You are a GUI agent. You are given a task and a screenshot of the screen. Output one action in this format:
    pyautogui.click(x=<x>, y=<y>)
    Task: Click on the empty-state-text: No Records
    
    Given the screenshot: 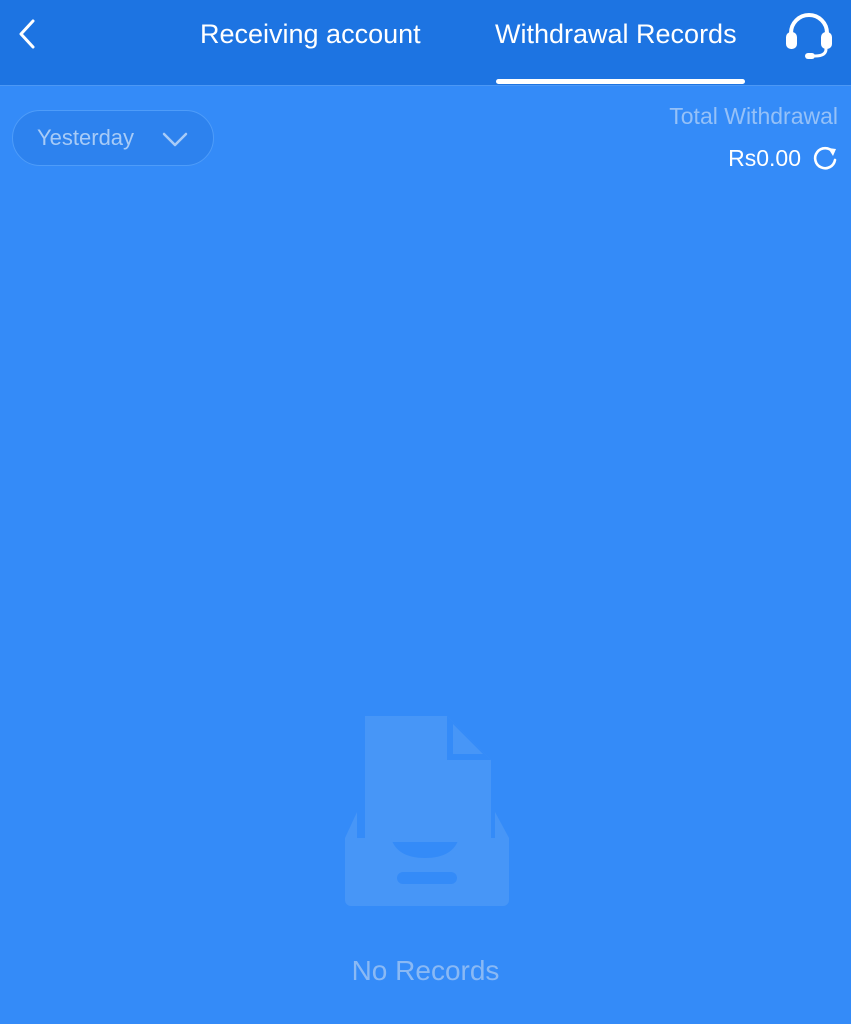 What is the action you would take?
    pyautogui.click(x=425, y=970)
    